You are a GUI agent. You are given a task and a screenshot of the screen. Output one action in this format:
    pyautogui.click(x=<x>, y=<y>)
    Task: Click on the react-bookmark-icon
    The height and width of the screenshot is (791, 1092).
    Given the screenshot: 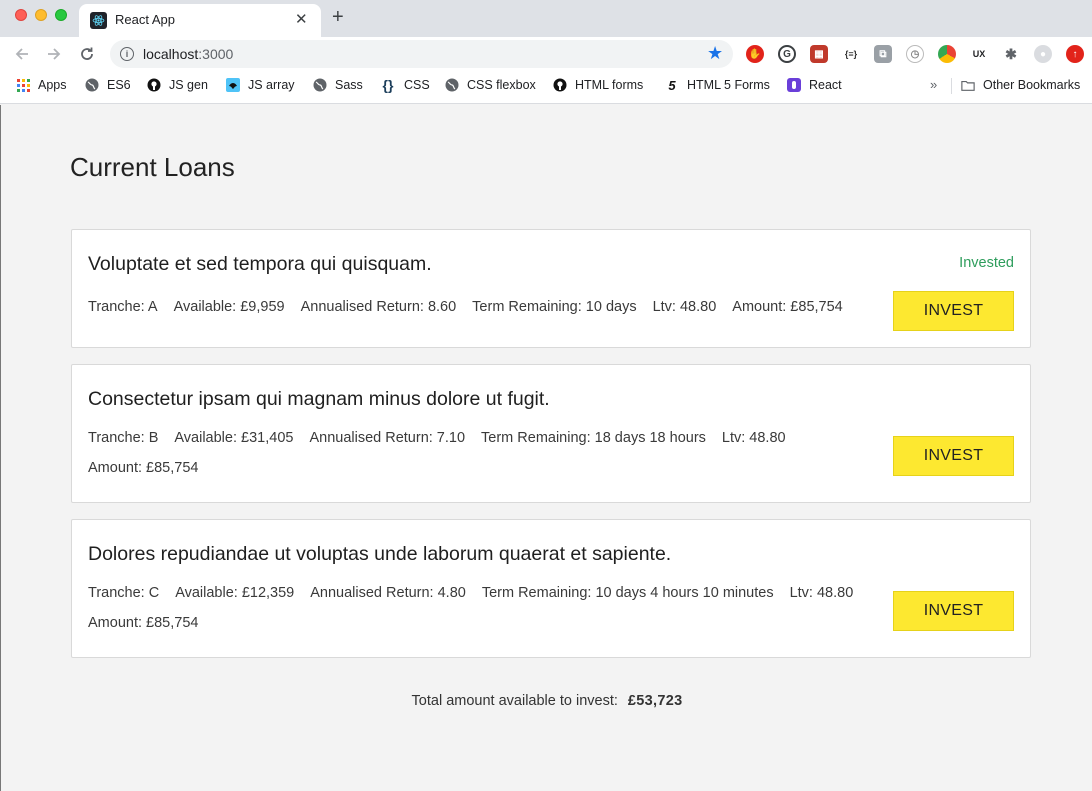 What is the action you would take?
    pyautogui.click(x=794, y=85)
    